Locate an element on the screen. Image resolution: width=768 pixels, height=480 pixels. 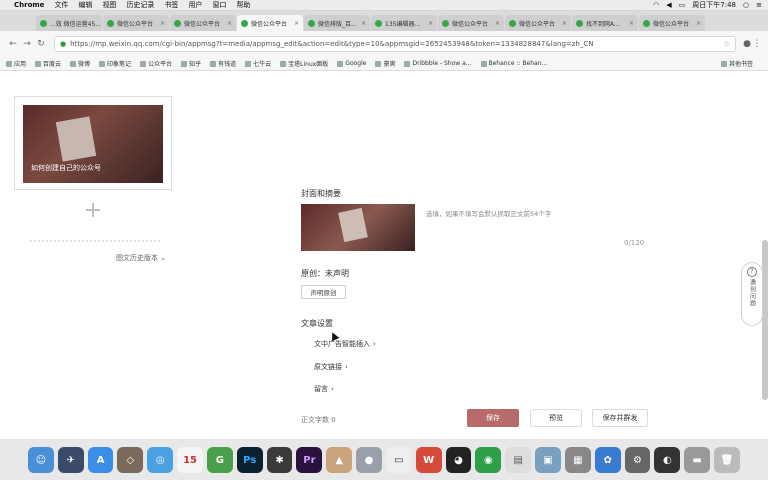
grammarly-icon: G is located at coordinates (219, 460).